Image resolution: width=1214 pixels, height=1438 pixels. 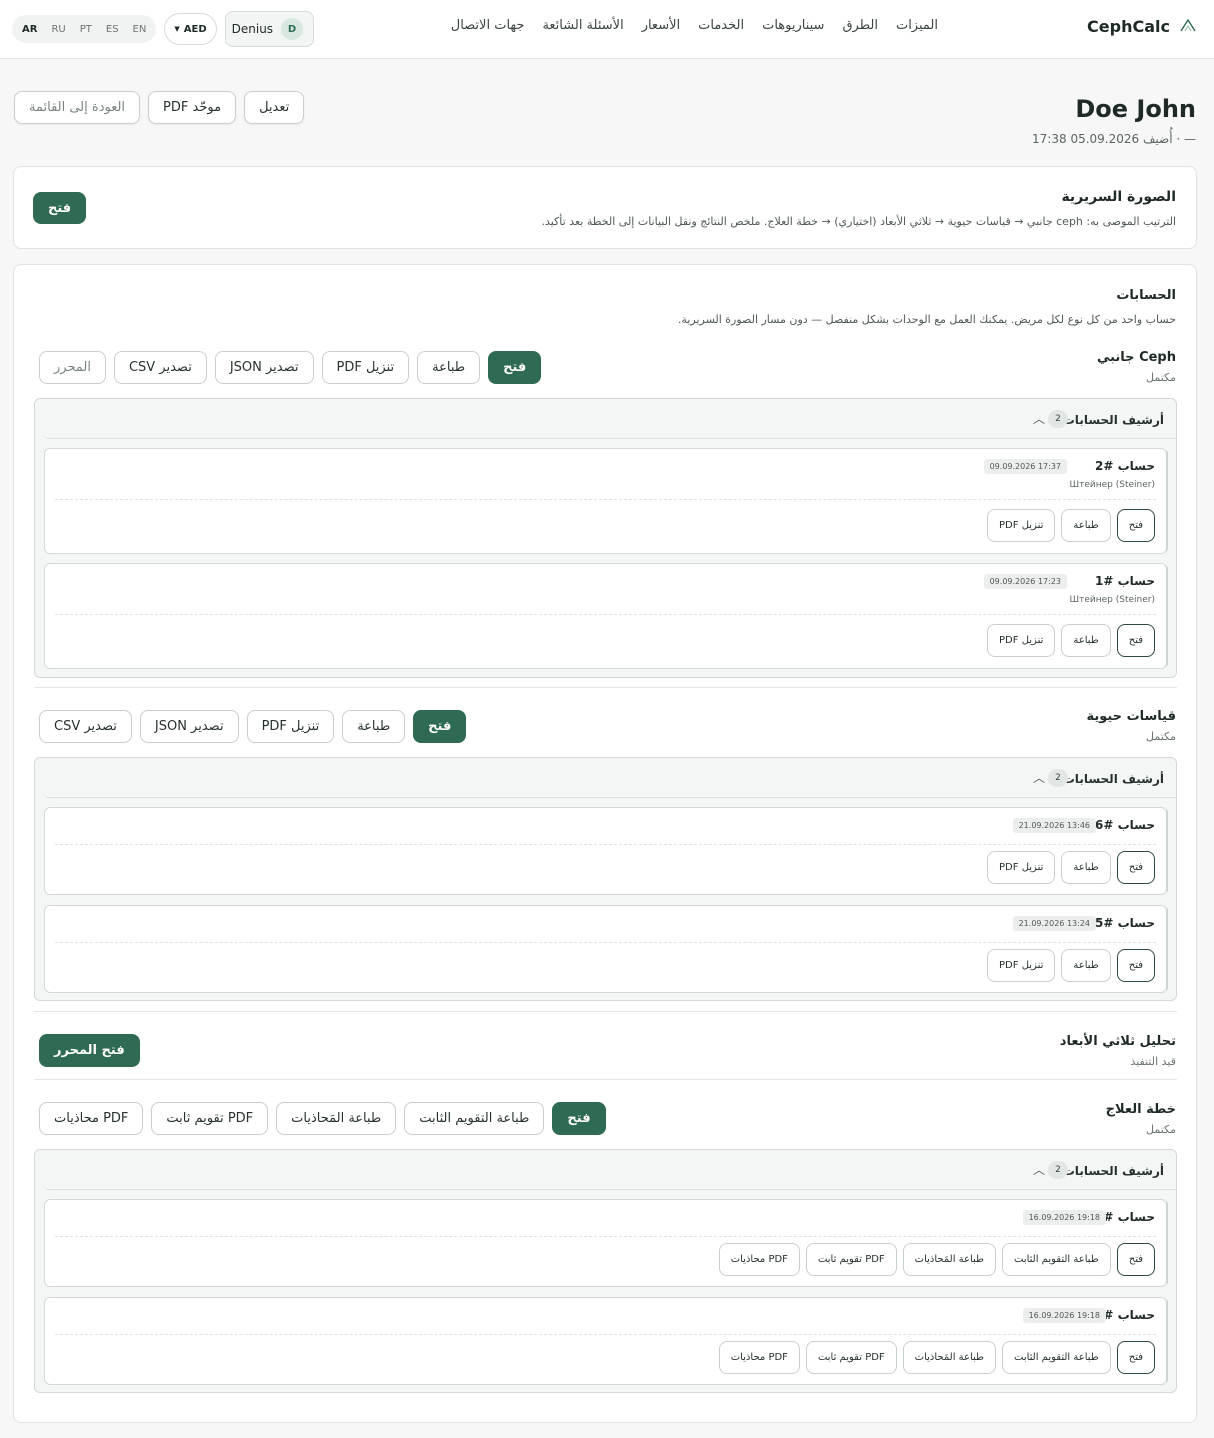 I want to click on combined-pdf-button: PDF موحّد, so click(x=192, y=107).